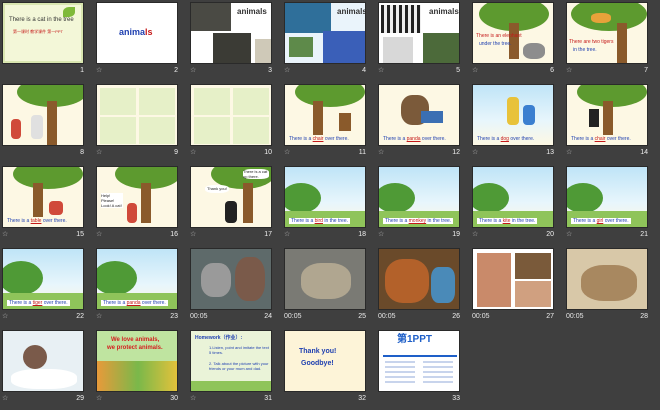 This screenshot has height=410, width=660. Describe the element at coordinates (319, 139) in the screenshot. I see `slide-11-caption: There is a chair over there.` at that location.